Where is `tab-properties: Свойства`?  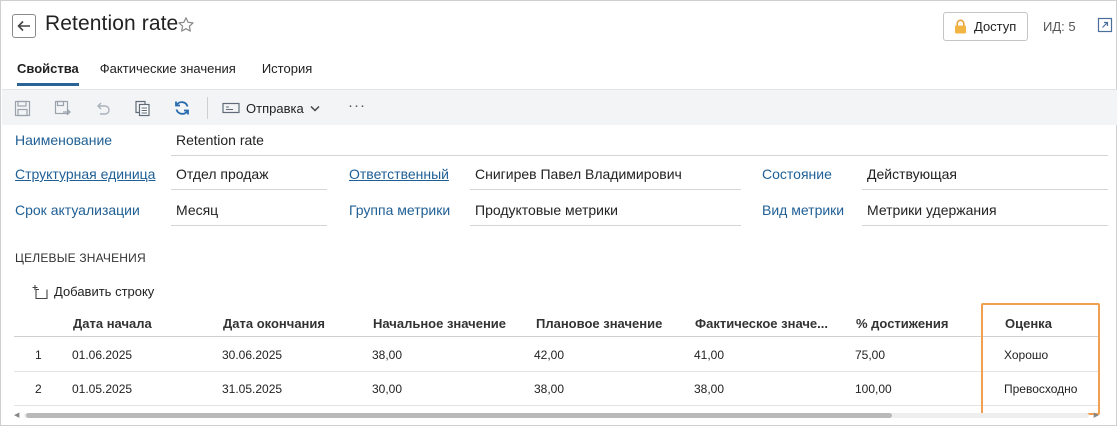
tab-properties: Свойства is located at coordinates (48, 73).